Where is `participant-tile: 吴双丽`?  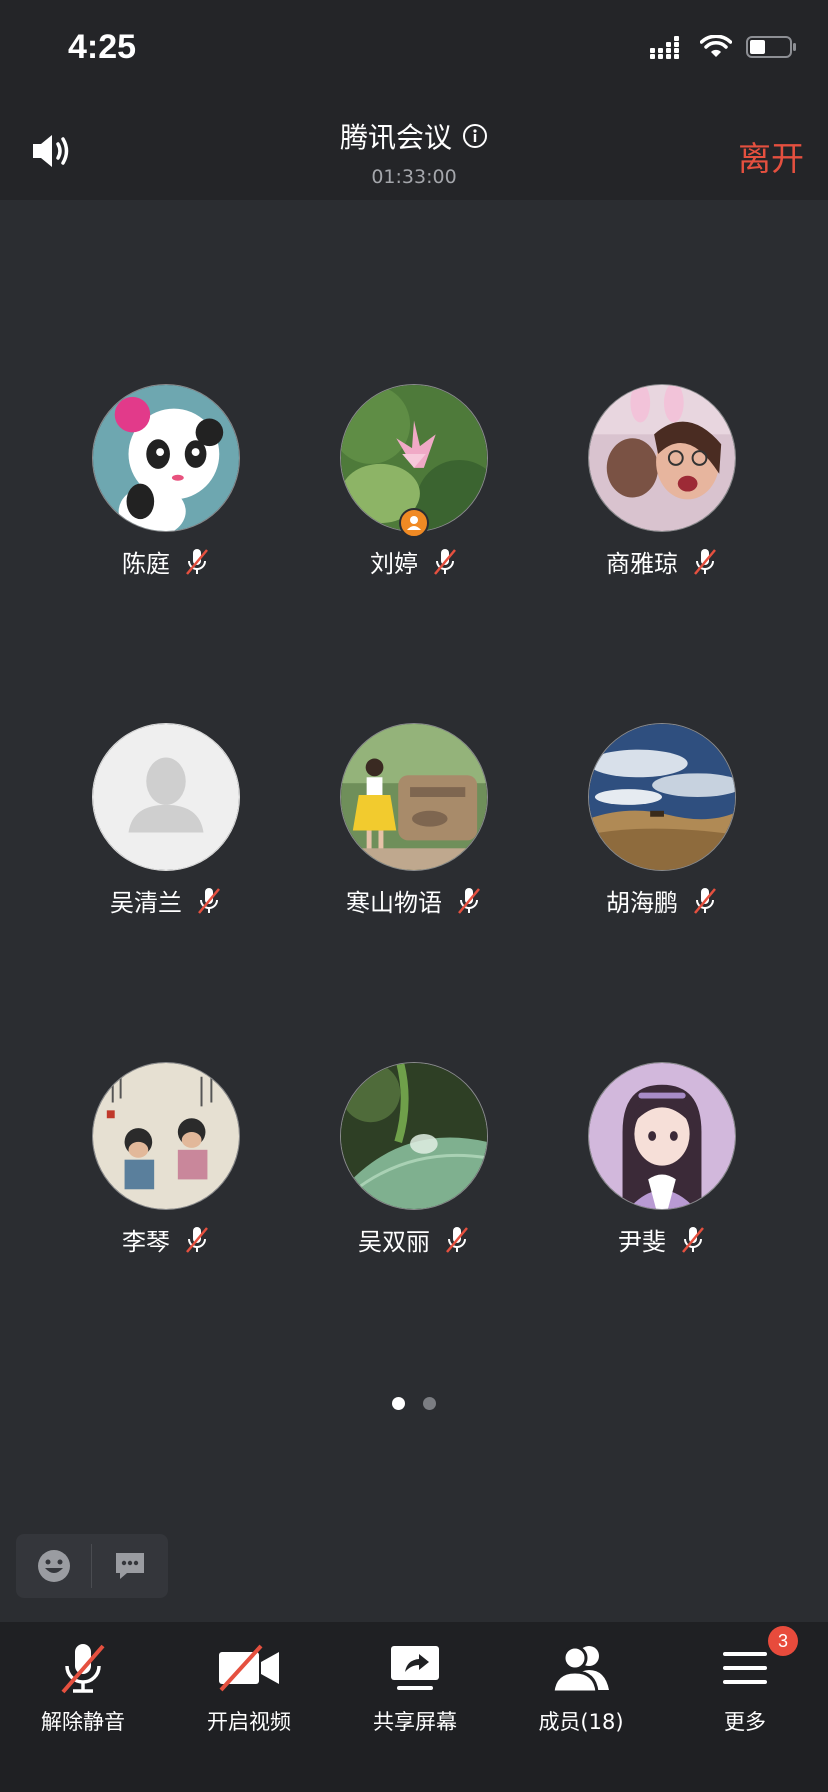 participant-tile: 吴双丽 is located at coordinates (414, 1162).